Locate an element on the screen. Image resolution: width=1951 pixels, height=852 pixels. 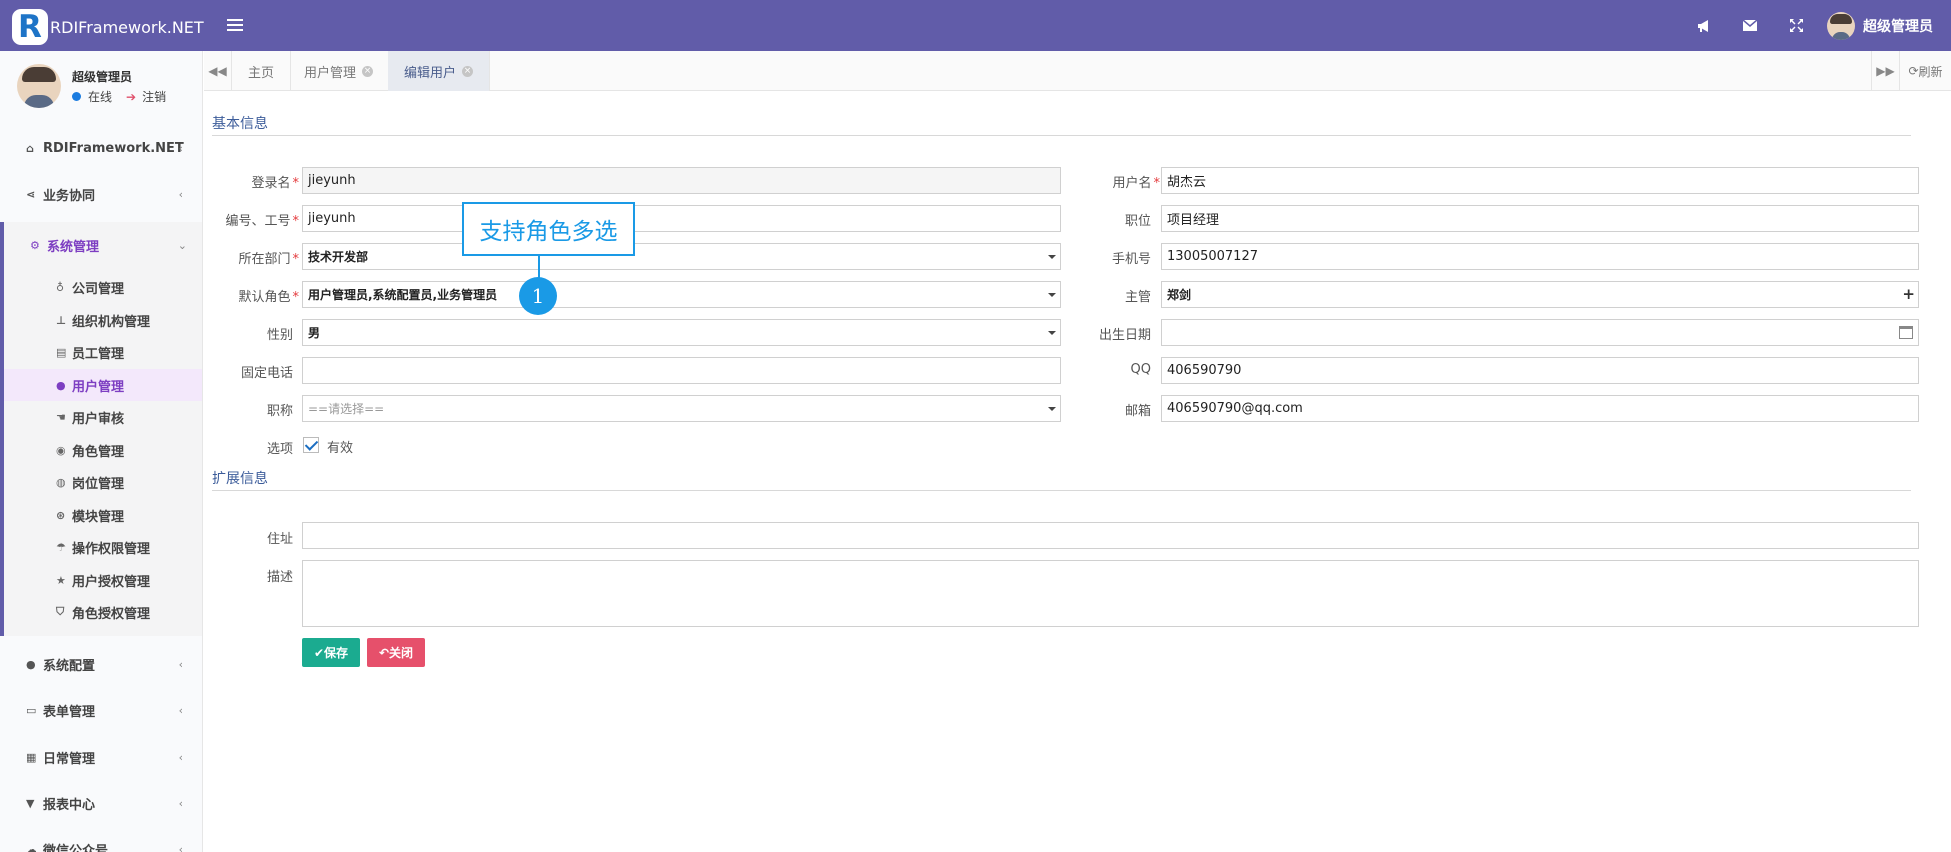
top-user-menu: 超级管理员 is located at coordinates (1885, 25).